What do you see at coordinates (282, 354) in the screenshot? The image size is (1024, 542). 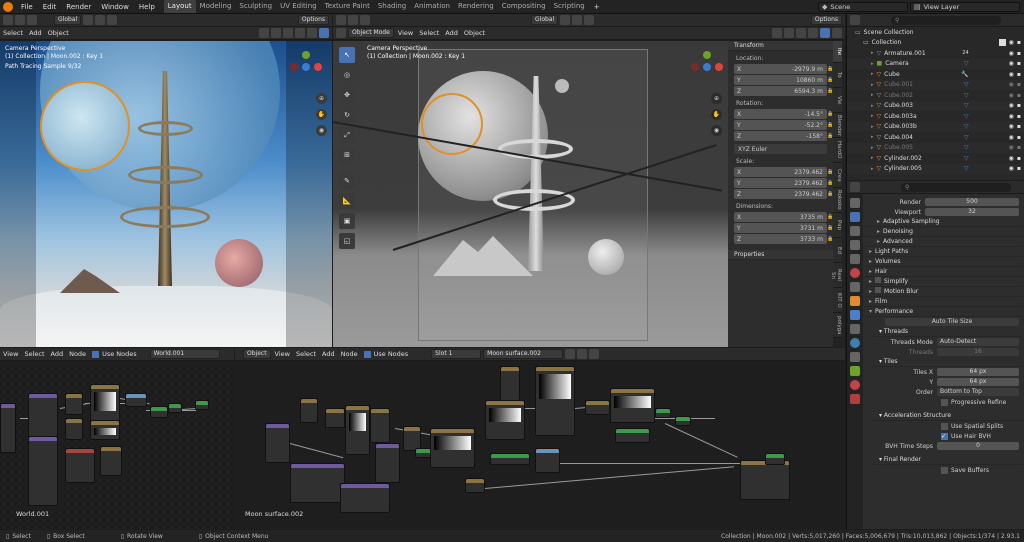 I see `material-menu-view: View` at bounding box center [282, 354].